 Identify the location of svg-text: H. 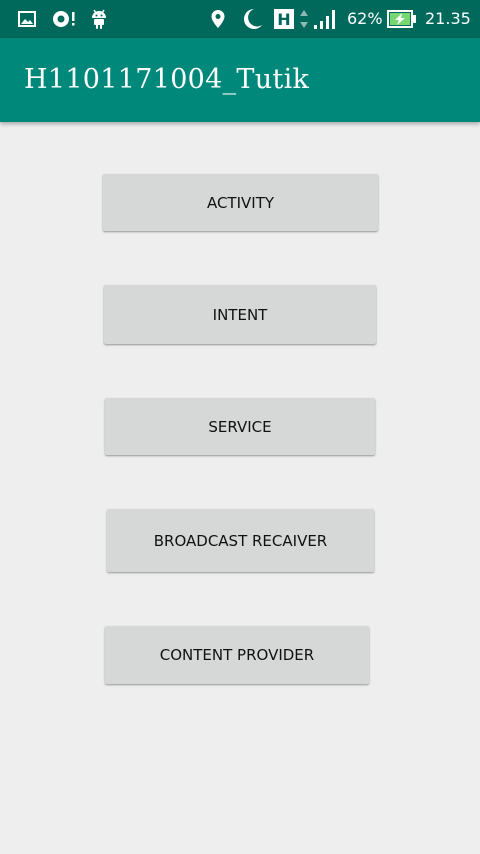
(283, 19).